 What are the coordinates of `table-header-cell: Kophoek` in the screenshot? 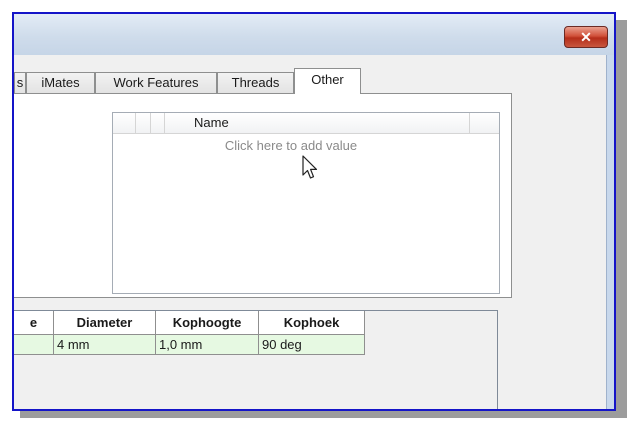 It's located at (312, 323).